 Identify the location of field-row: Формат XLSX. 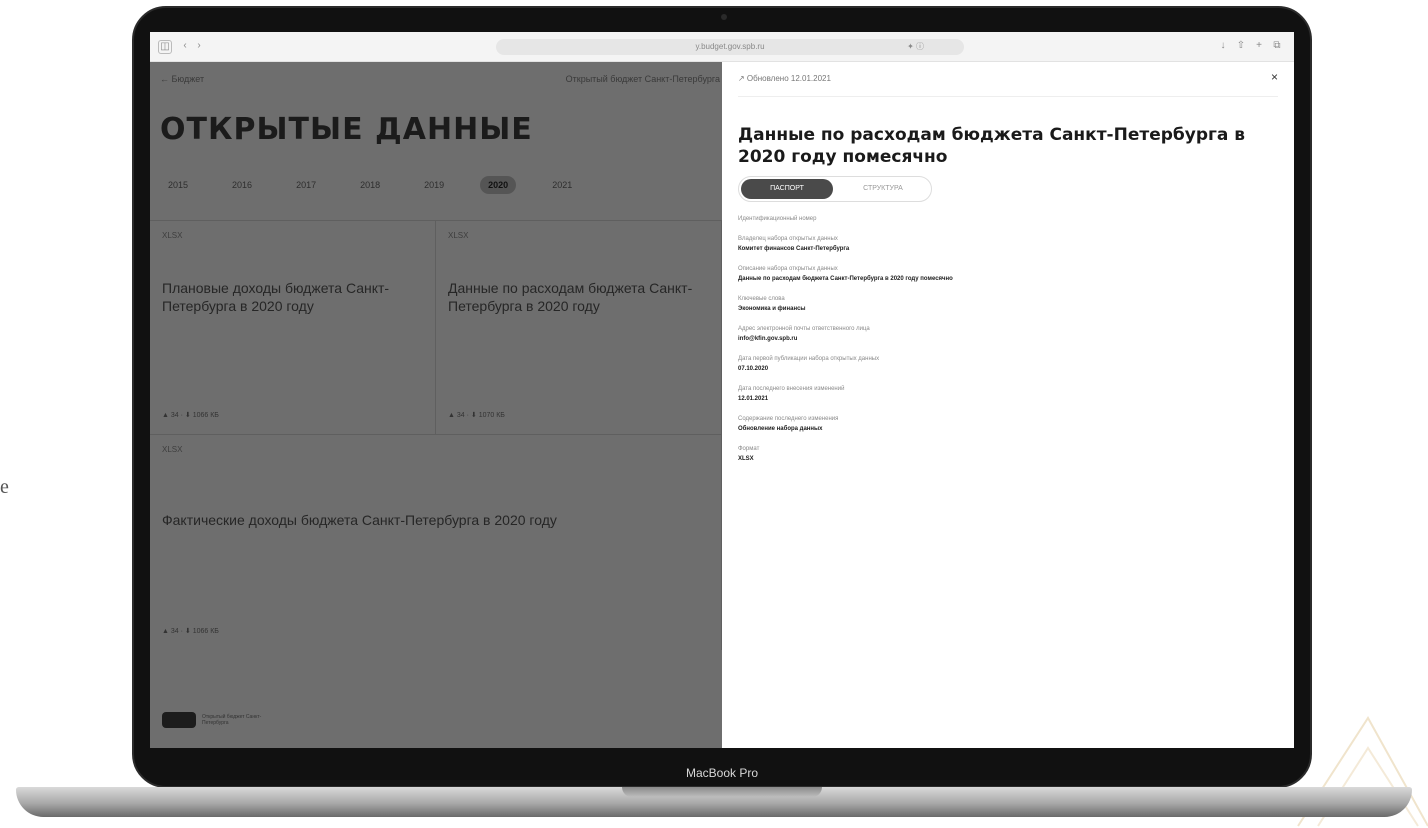
(1008, 454).